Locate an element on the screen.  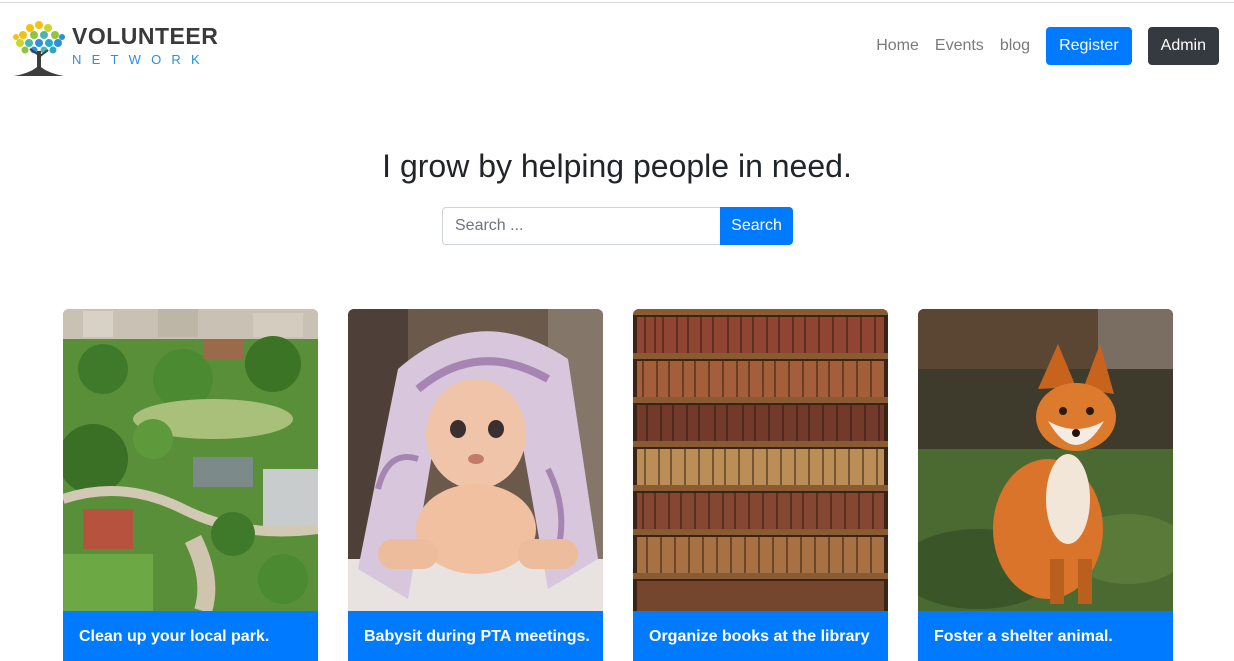
search-button: Search is located at coordinates (756, 226).